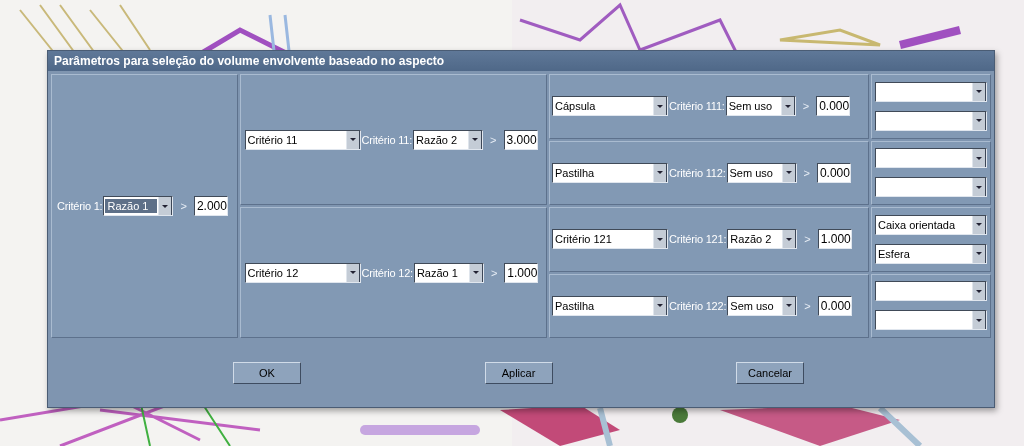  I want to click on dropdown: Critério 12, so click(302, 272).